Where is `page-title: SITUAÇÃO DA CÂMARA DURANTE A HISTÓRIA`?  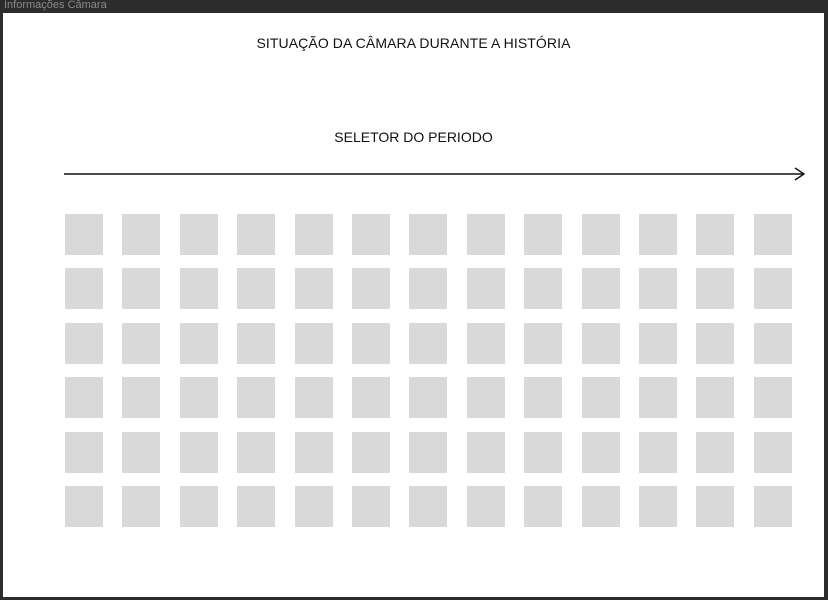 page-title: SITUAÇÃO DA CÂMARA DURANTE A HISTÓRIA is located at coordinates (413, 43).